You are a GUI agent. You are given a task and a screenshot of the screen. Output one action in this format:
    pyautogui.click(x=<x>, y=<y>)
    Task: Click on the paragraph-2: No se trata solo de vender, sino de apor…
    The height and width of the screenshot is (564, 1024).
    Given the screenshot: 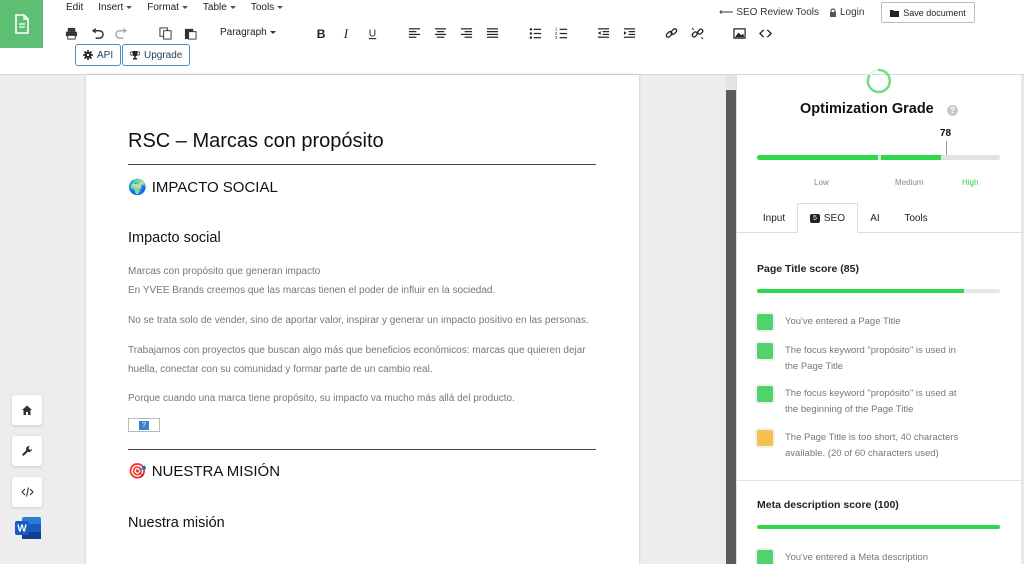 What is the action you would take?
    pyautogui.click(x=363, y=320)
    